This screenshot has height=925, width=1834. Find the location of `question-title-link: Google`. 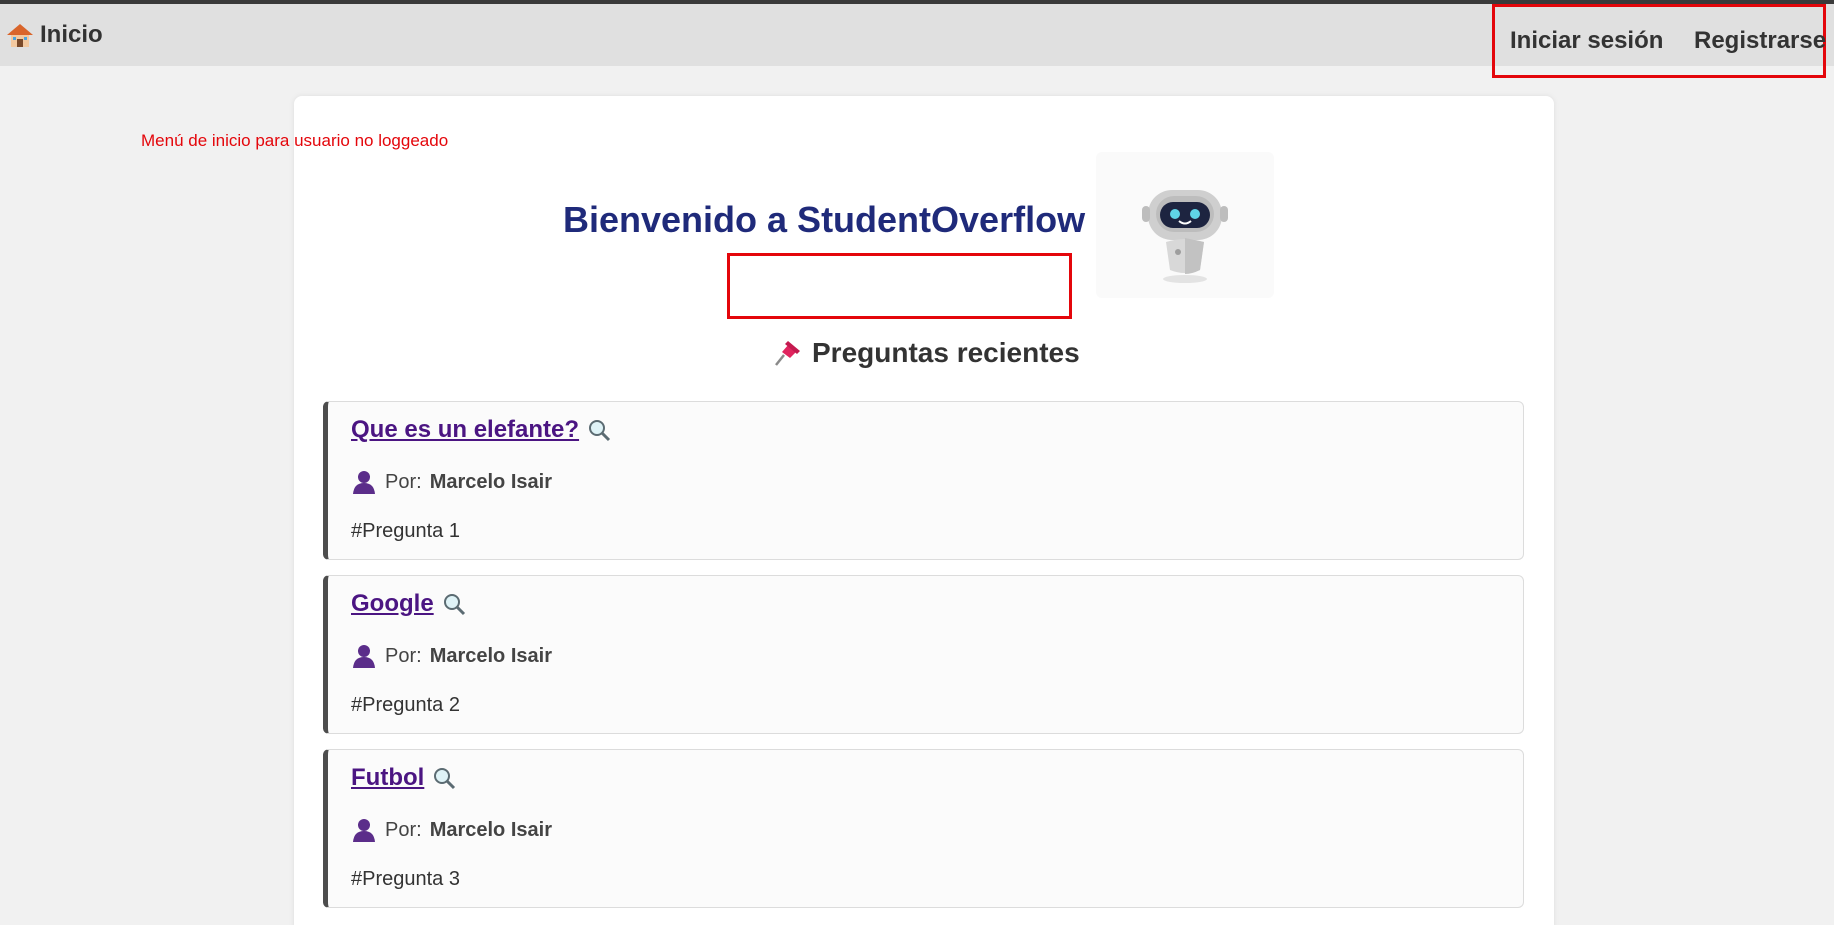

question-title-link: Google is located at coordinates (392, 604).